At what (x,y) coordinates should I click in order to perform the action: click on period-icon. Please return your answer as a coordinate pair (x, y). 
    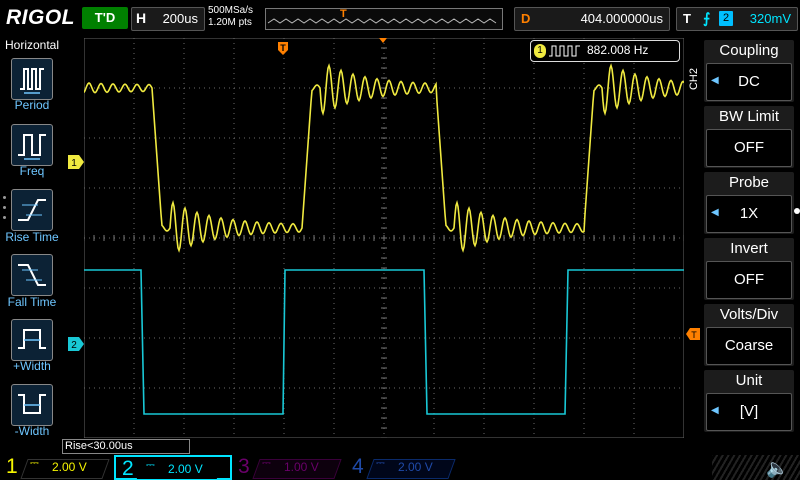
    Looking at the image, I should click on (32, 81).